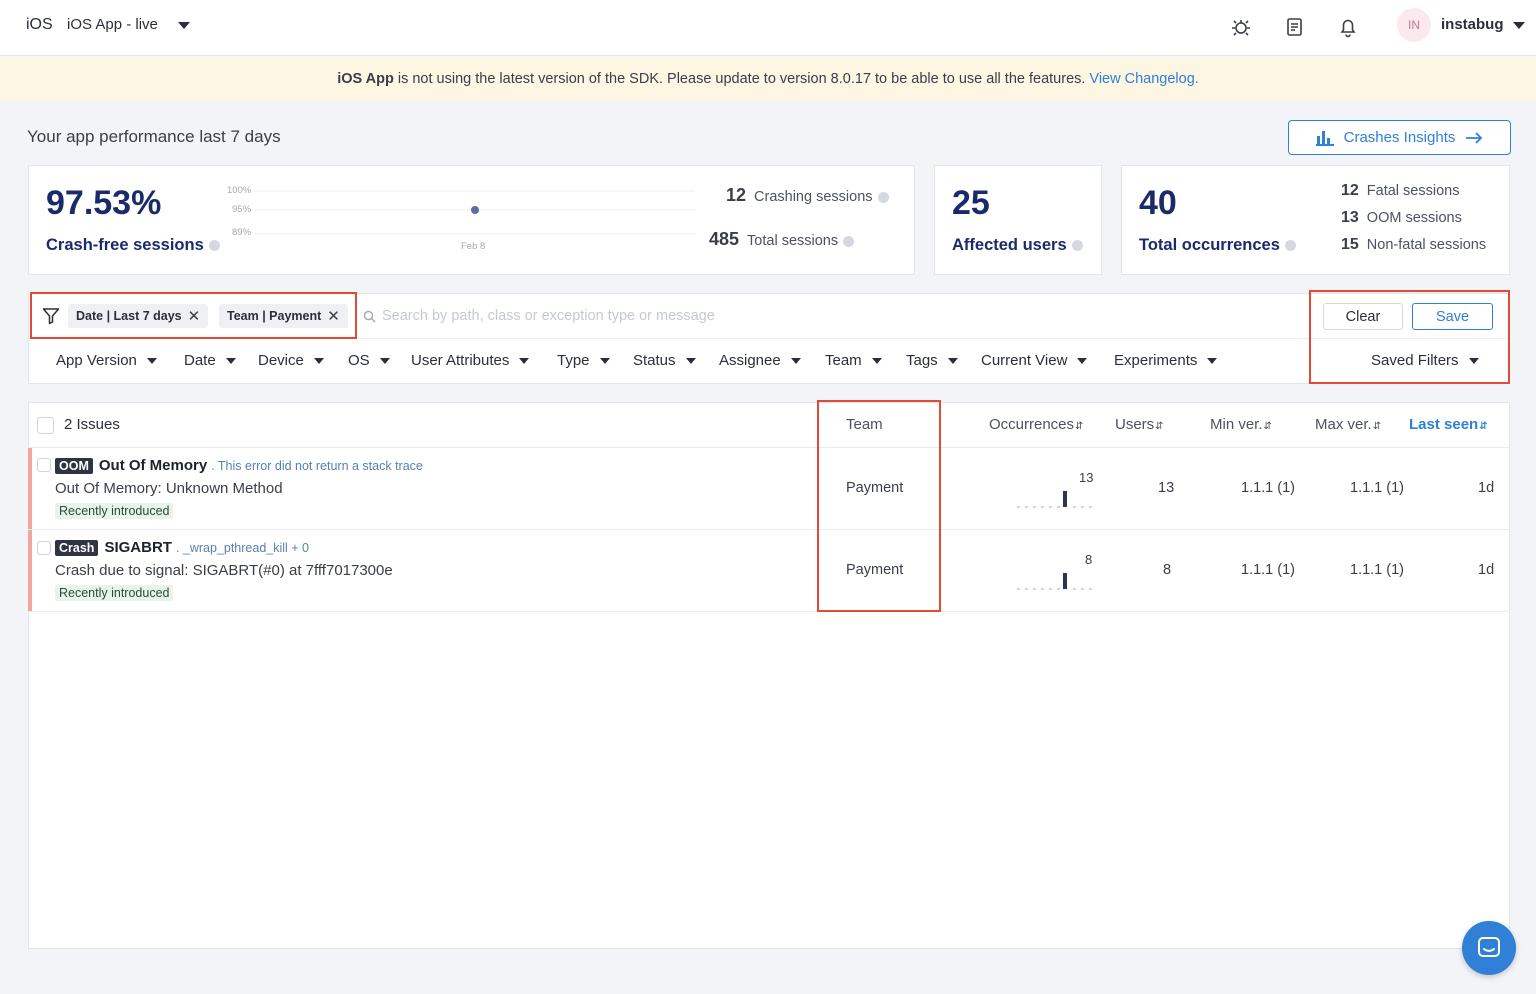 The width and height of the screenshot is (1536, 994). I want to click on chart-tick: 95%, so click(242, 209).